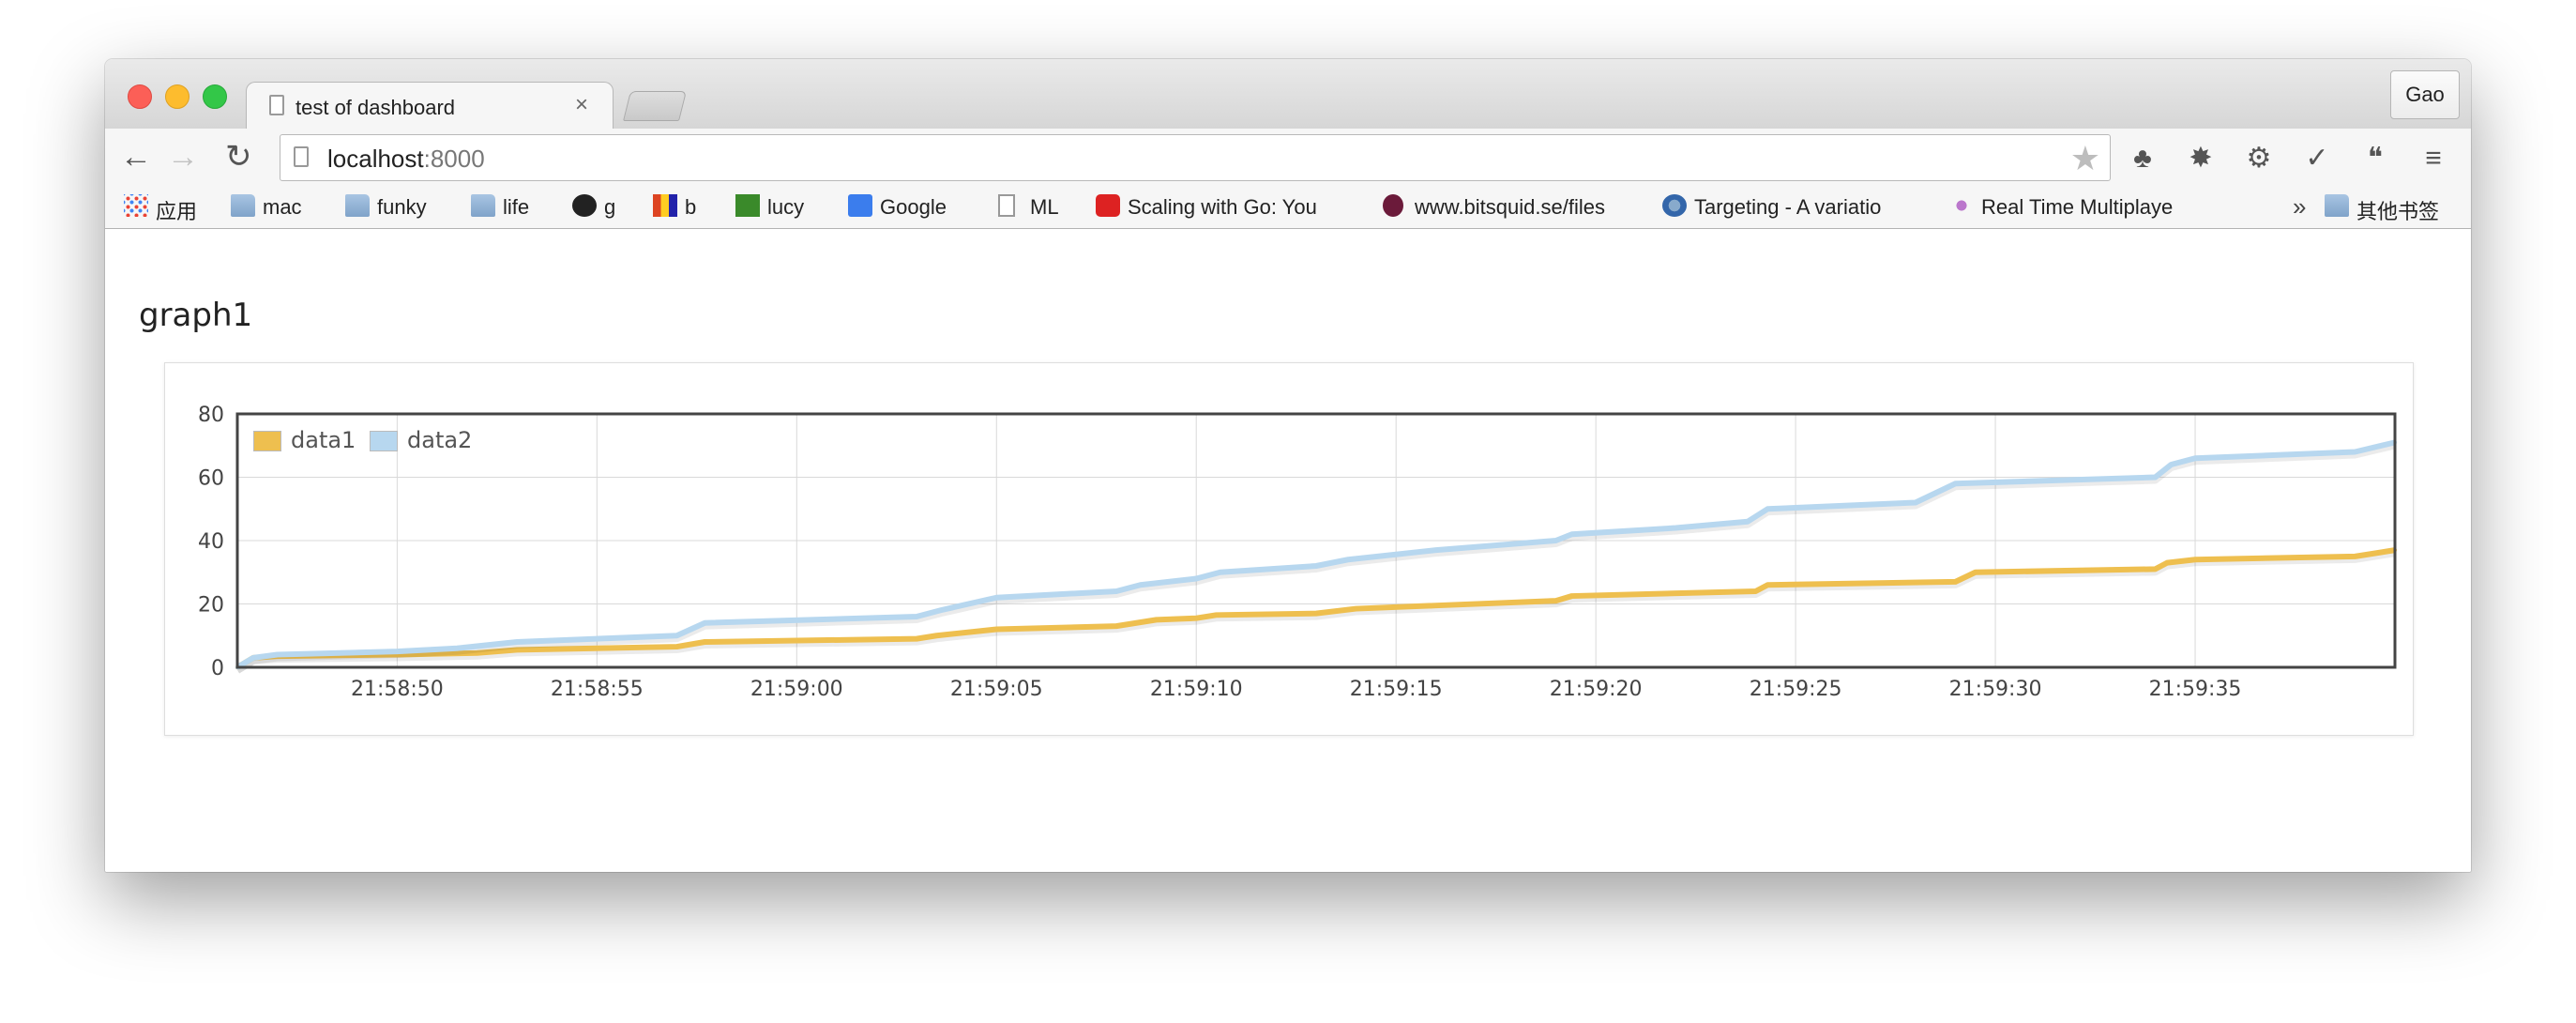 The height and width of the screenshot is (1023, 2576). Describe the element at coordinates (136, 157) in the screenshot. I see `back-button: ←` at that location.